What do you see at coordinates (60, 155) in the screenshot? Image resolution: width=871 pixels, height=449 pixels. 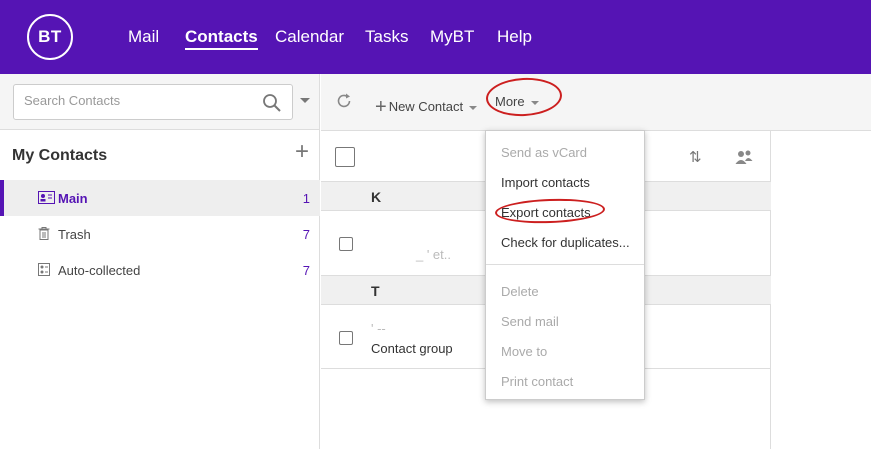 I see `my-contacts-heading: My Contacts` at bounding box center [60, 155].